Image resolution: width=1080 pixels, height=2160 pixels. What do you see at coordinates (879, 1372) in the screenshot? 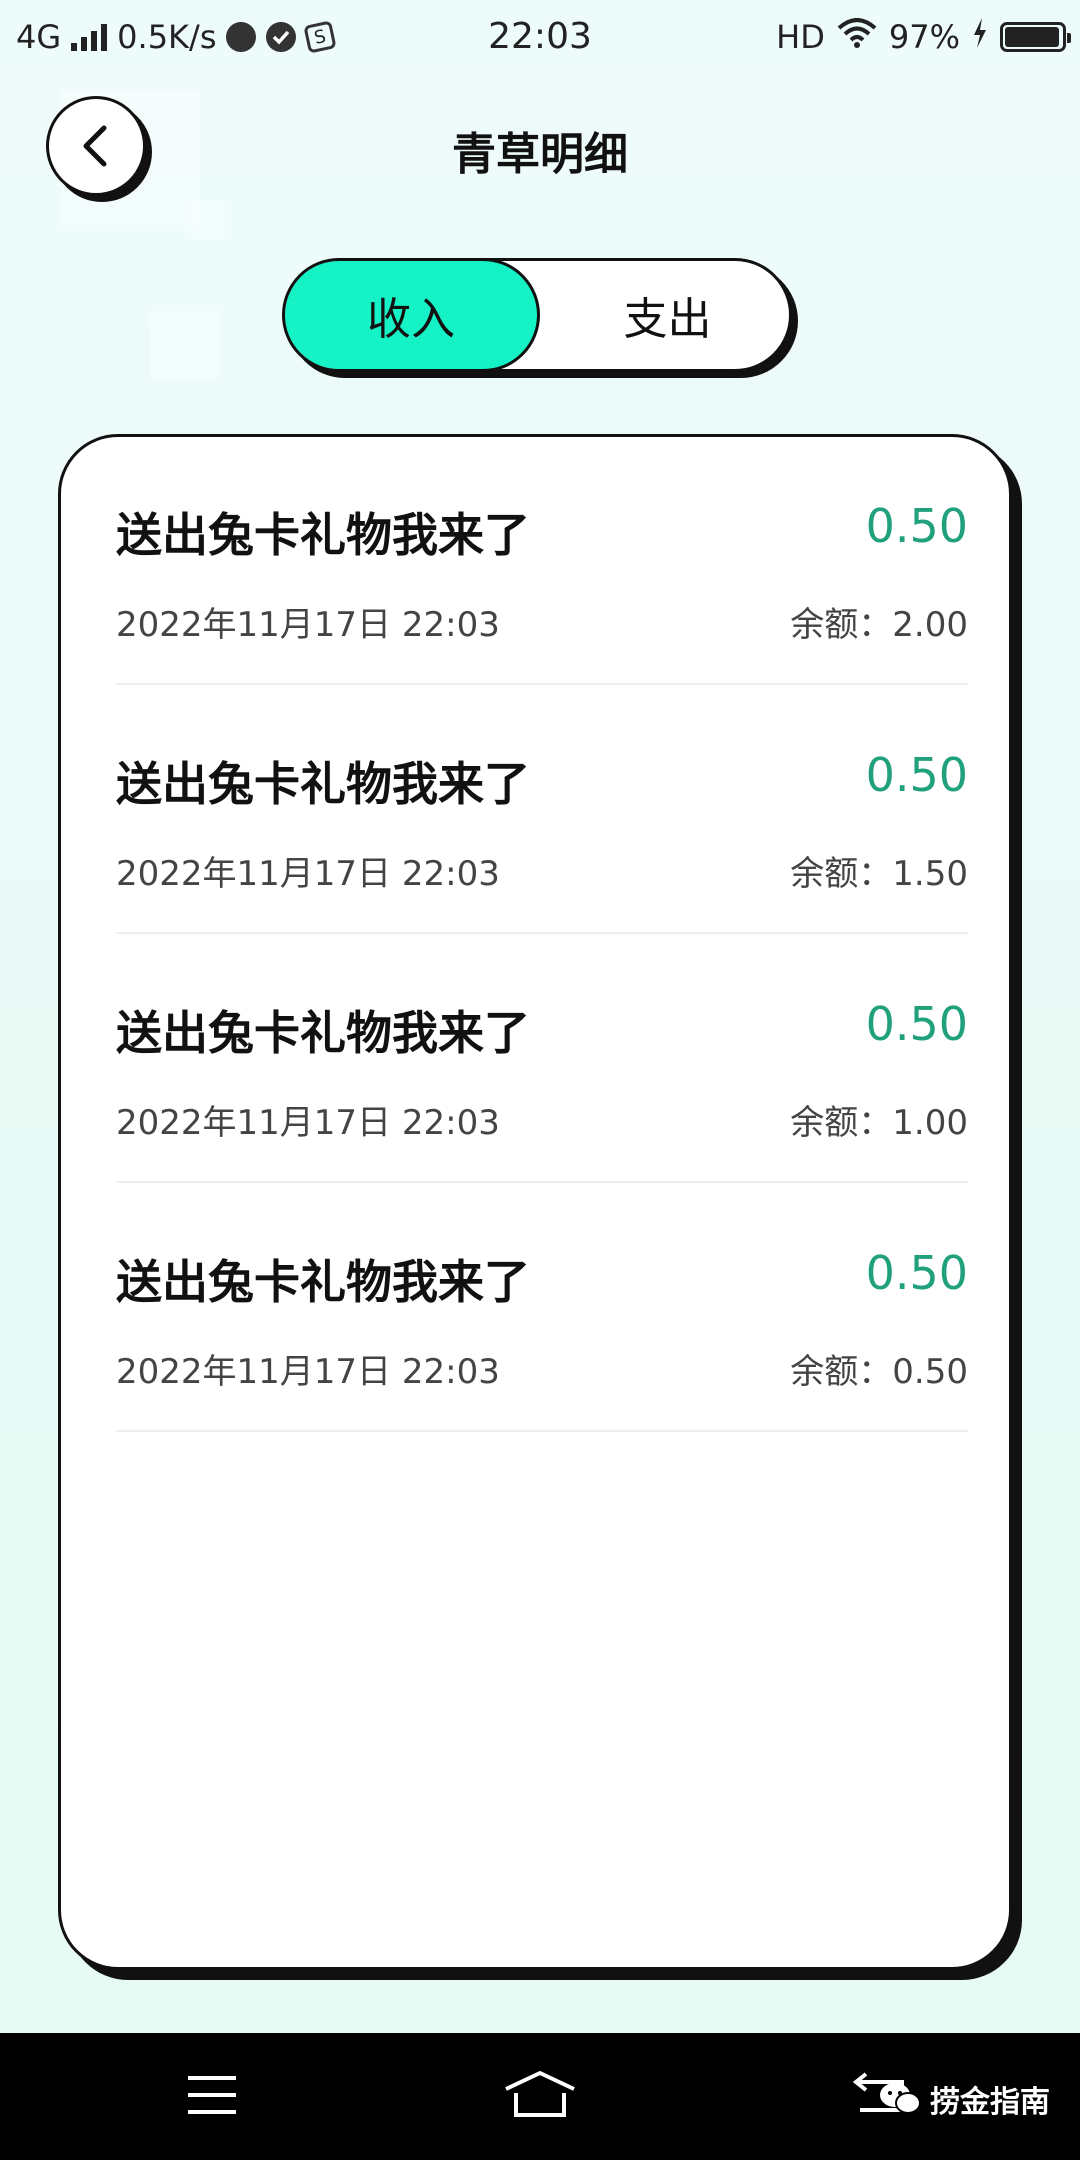
I see `record-balance: 余额：0.50` at bounding box center [879, 1372].